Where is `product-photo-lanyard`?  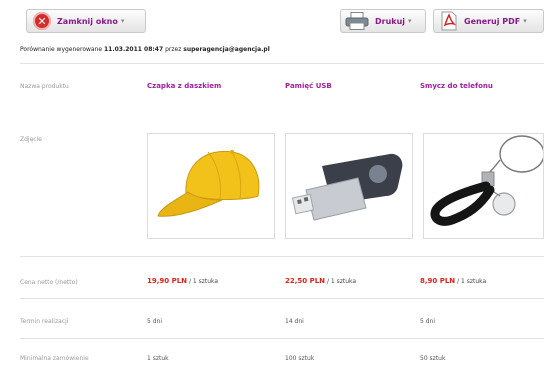 product-photo-lanyard is located at coordinates (483, 186).